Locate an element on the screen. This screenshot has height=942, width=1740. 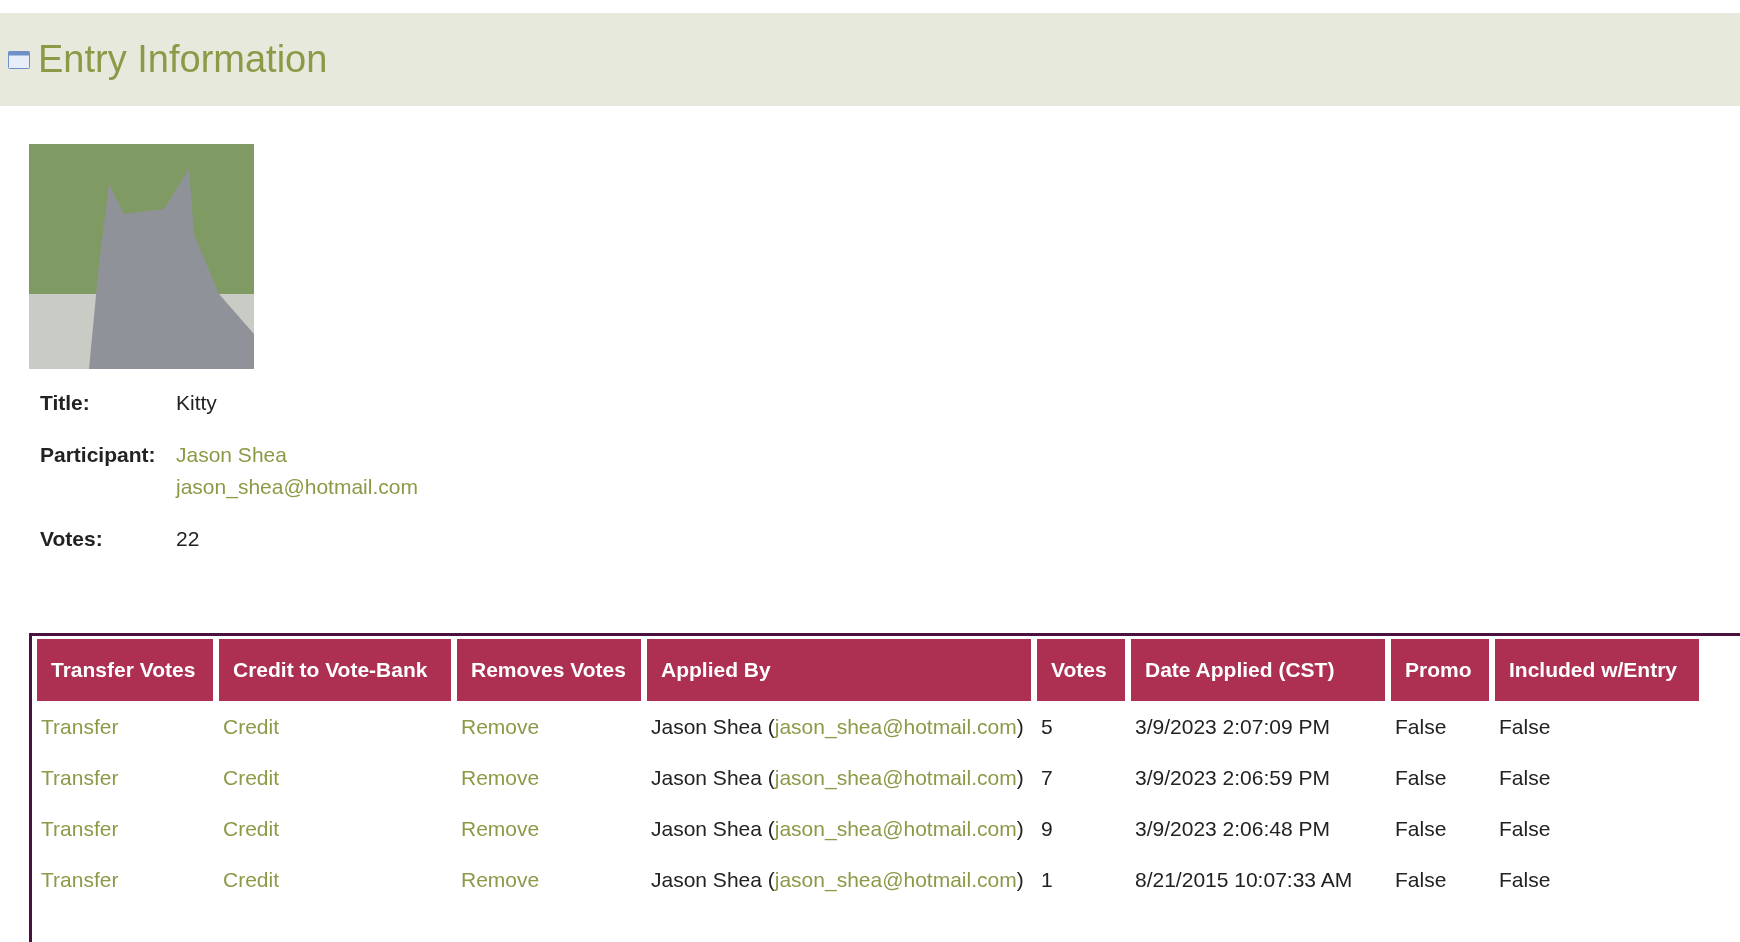
field-label: Title: is located at coordinates (65, 403).